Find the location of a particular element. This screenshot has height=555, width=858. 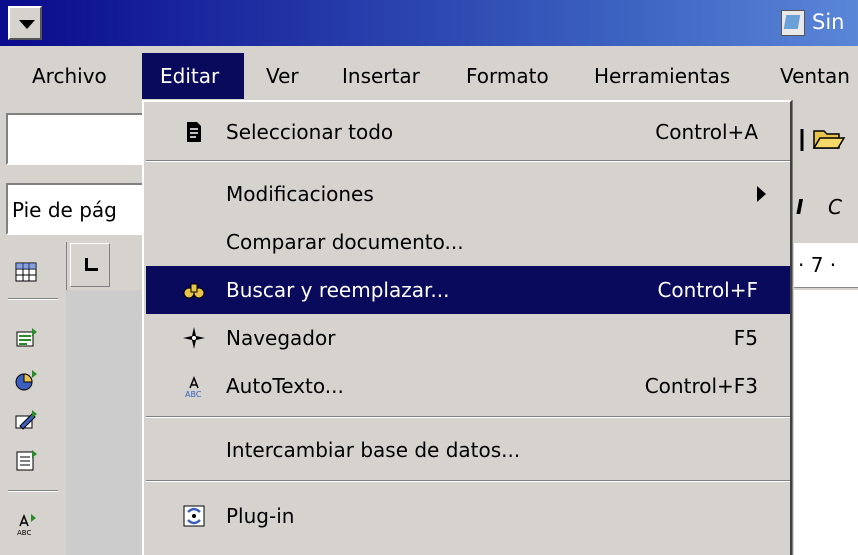

menu-ver-label: Ver is located at coordinates (282, 76).